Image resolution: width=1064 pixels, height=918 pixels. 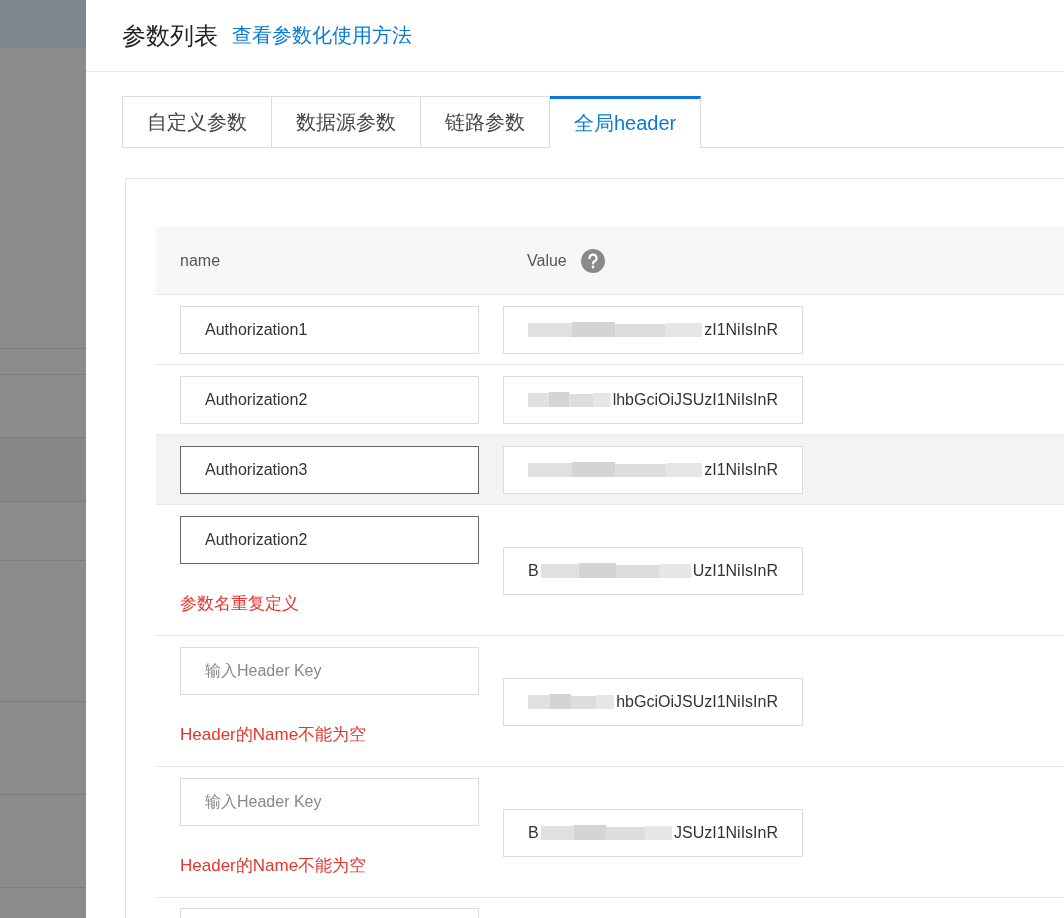 I want to click on panel-title: 参数列表, so click(x=170, y=35).